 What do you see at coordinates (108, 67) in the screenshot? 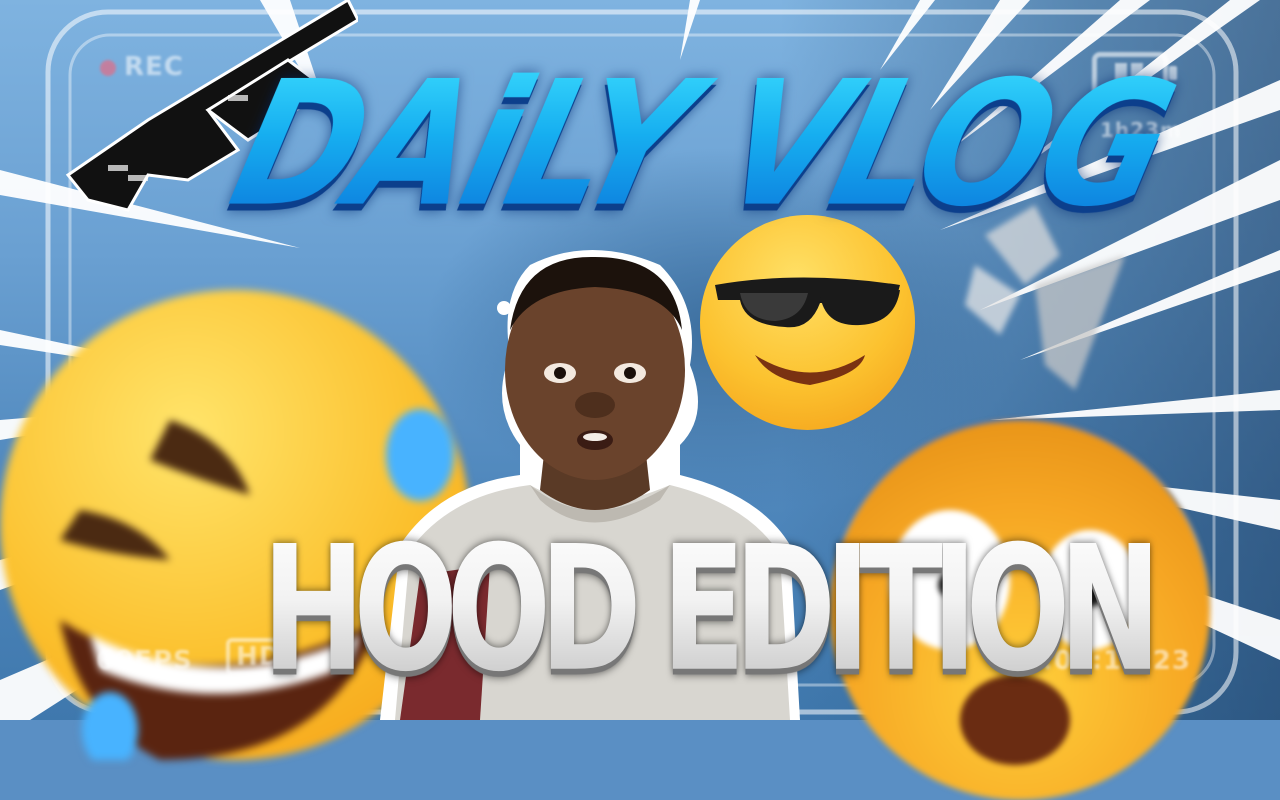
I see `rec-dot-icon` at bounding box center [108, 67].